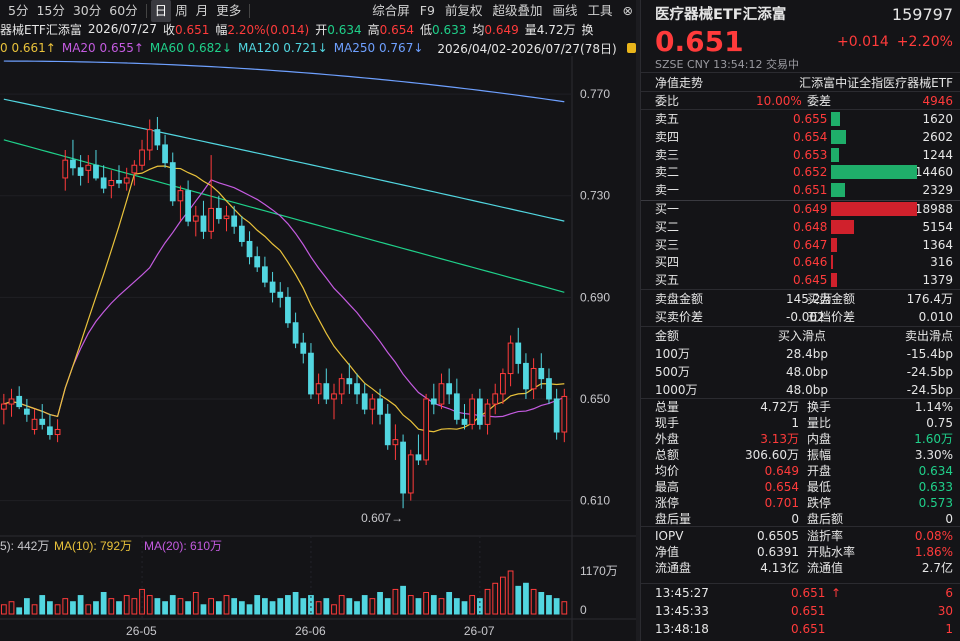 The image size is (960, 641). Describe the element at coordinates (310, 631) in the screenshot. I see `x-tick-label: 26-06` at that location.